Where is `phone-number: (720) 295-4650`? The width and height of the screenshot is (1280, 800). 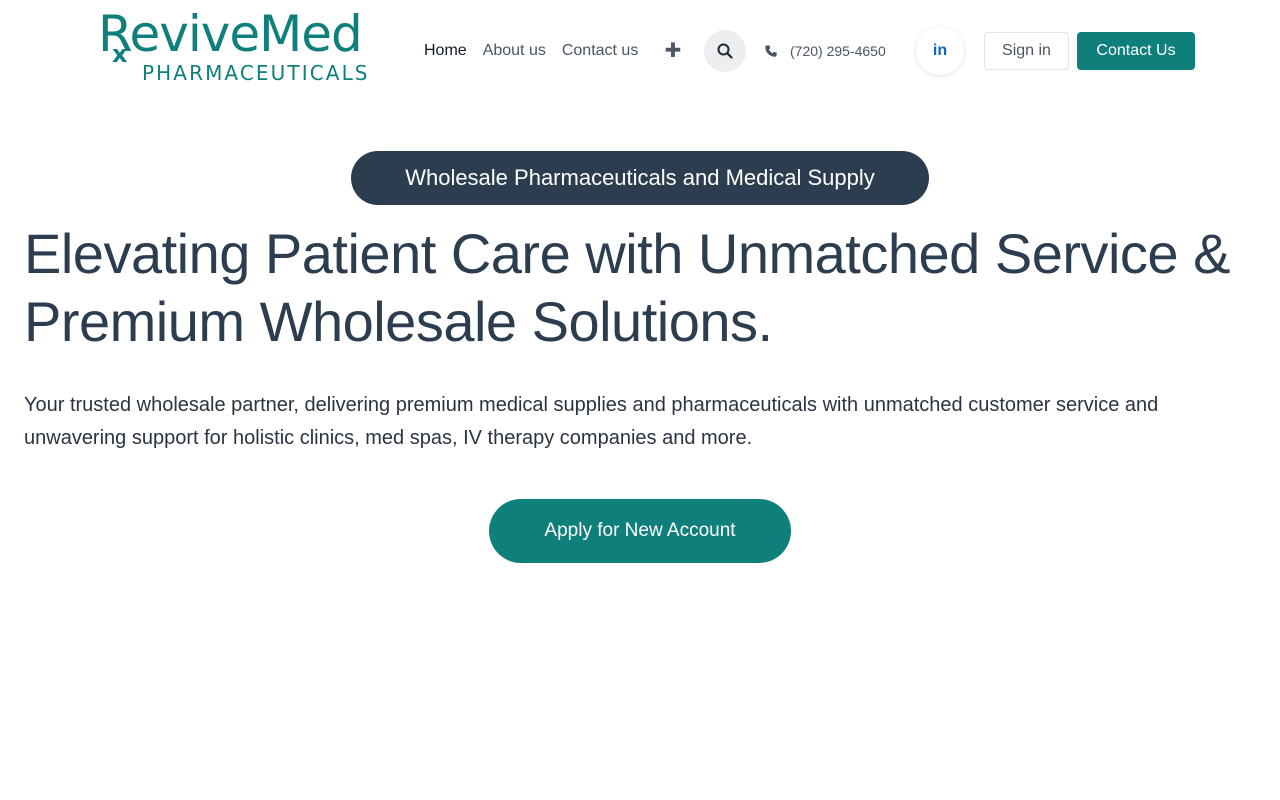 phone-number: (720) 295-4650 is located at coordinates (838, 51).